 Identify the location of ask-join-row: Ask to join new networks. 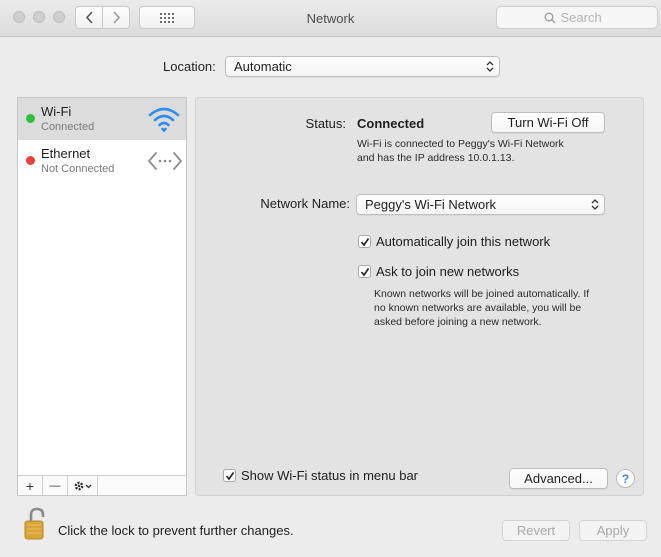
(438, 271).